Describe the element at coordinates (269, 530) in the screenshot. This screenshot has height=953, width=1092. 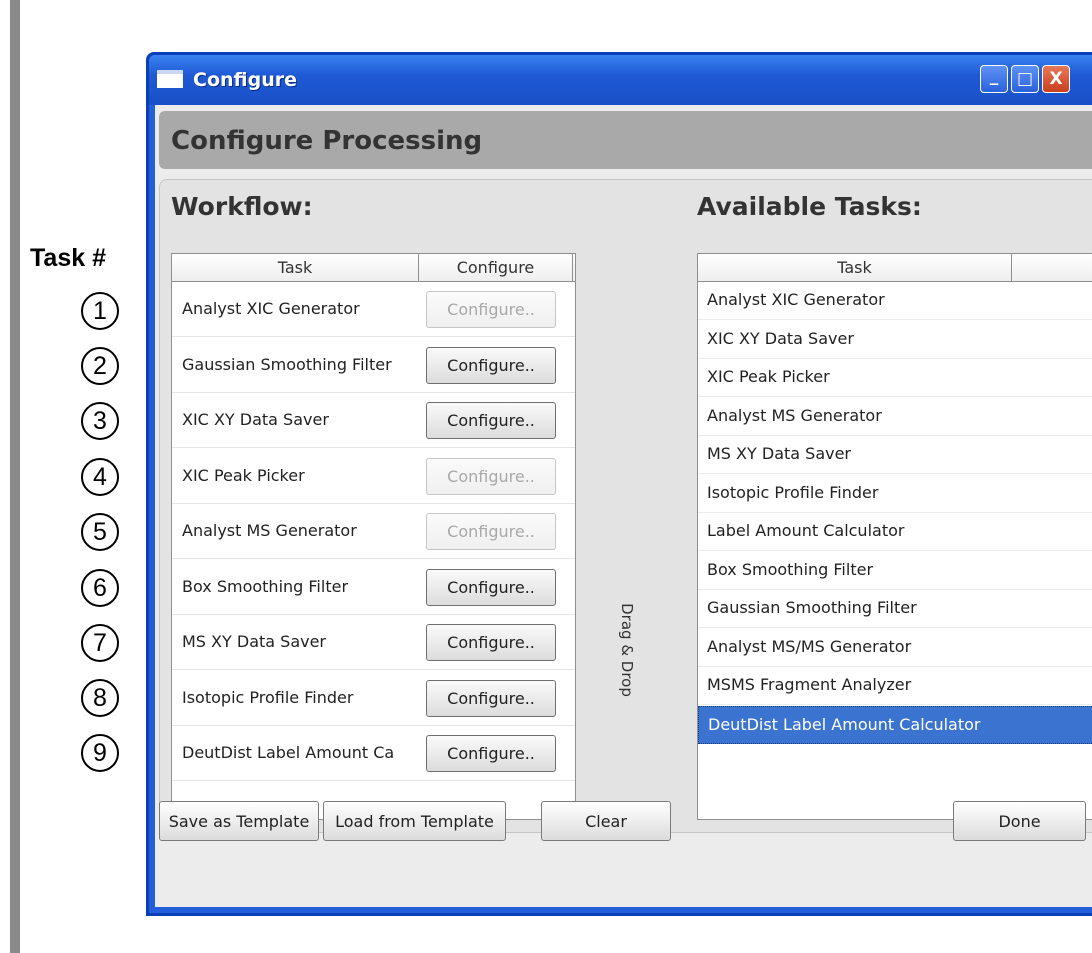
I see `workflow-task-name: Analyst MS Generator` at that location.